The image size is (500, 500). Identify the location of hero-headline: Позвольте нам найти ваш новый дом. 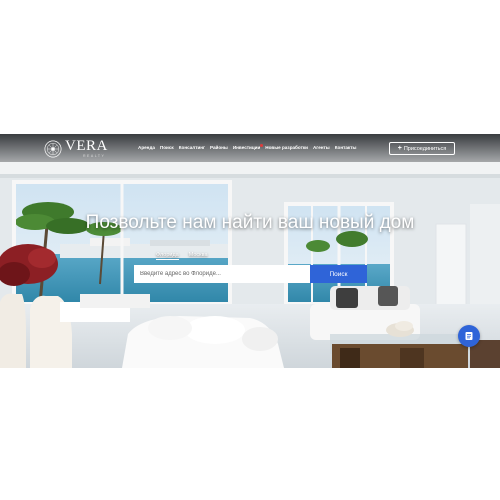
(250, 222).